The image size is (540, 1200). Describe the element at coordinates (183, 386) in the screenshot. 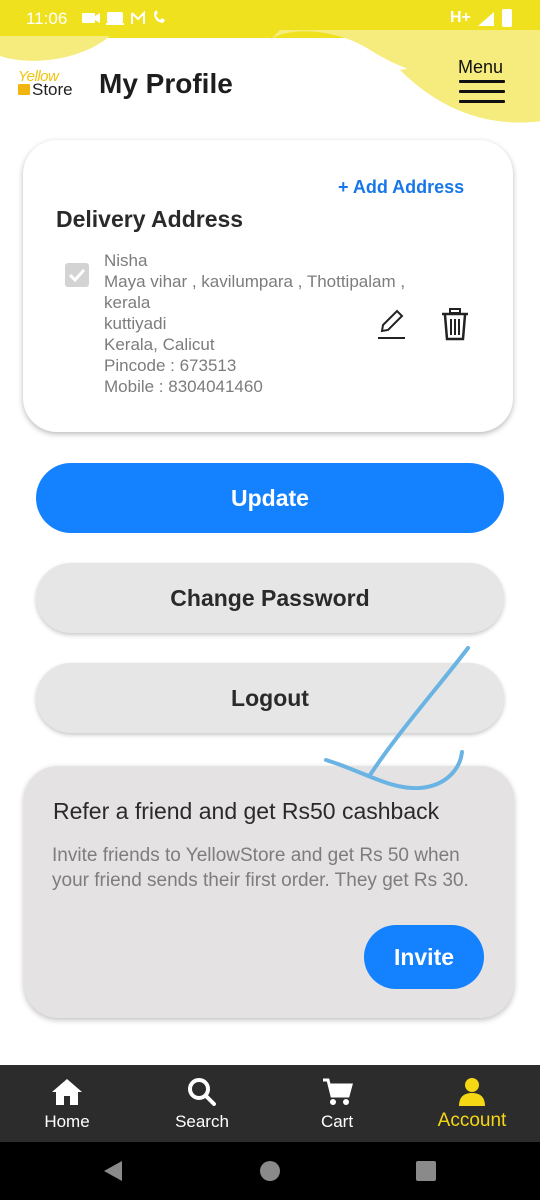

I see `address-mobile: Mobile : 8304041460` at that location.